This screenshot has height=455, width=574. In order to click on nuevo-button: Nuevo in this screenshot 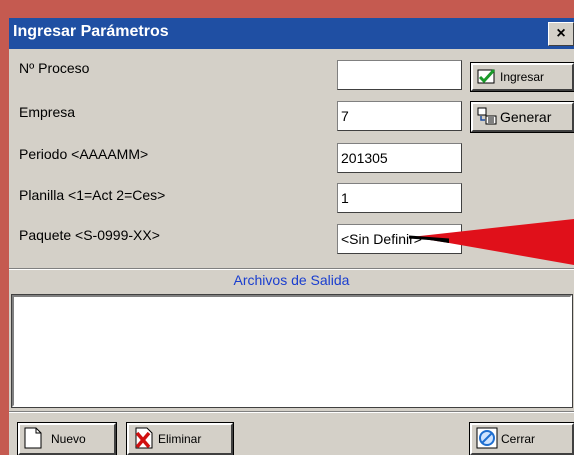, I will do `click(67, 438)`.